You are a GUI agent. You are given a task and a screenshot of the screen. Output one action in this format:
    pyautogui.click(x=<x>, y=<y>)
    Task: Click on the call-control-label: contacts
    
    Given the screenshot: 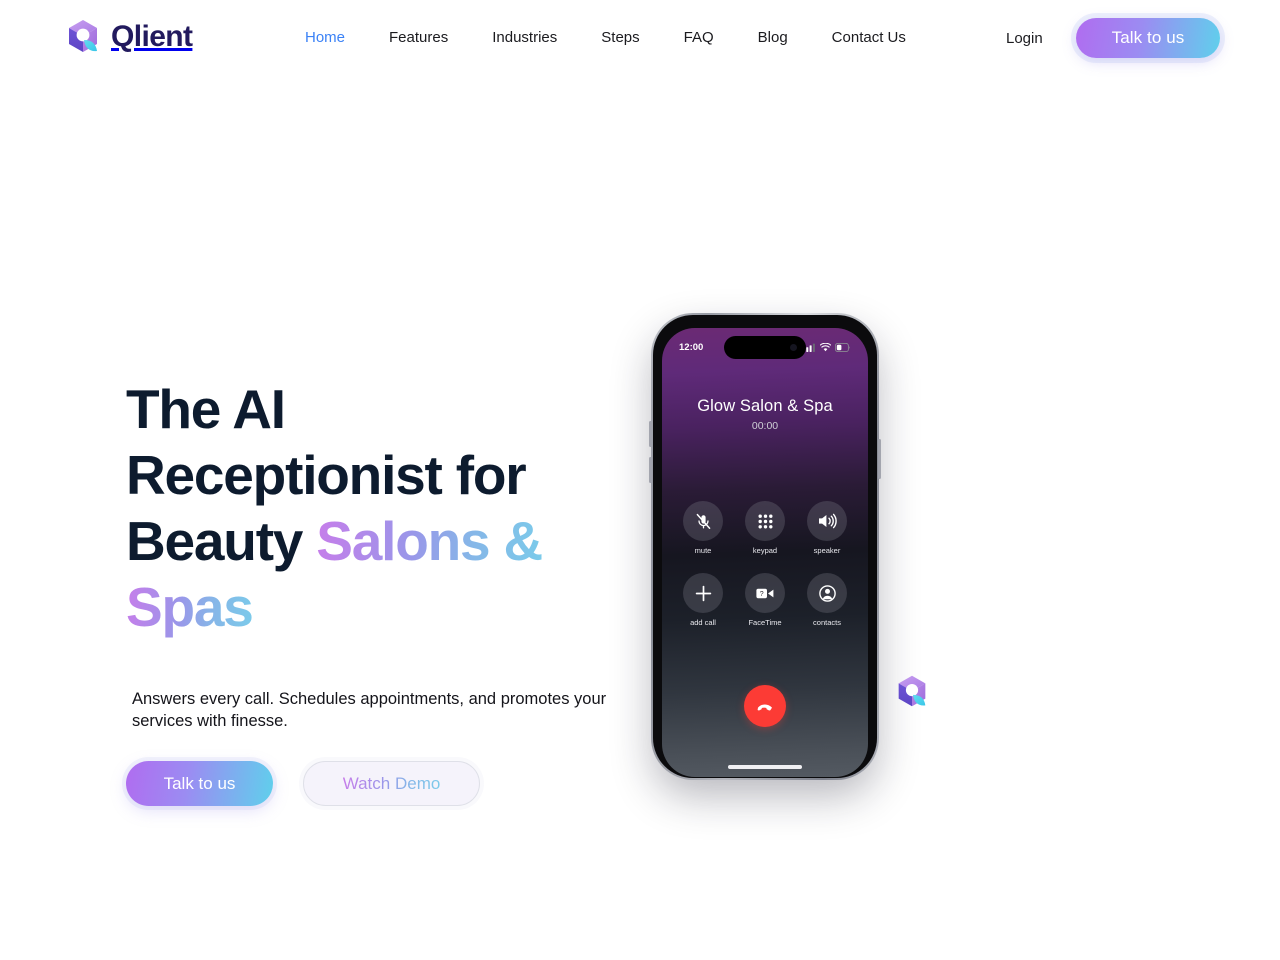 What is the action you would take?
    pyautogui.click(x=827, y=622)
    